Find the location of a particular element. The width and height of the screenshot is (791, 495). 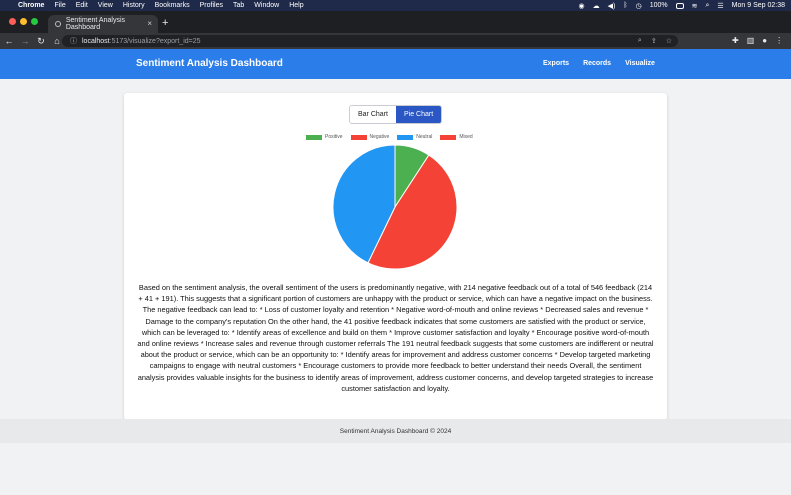

chart-type-toggle: Bar Chart Pie Chart is located at coordinates (396, 114).